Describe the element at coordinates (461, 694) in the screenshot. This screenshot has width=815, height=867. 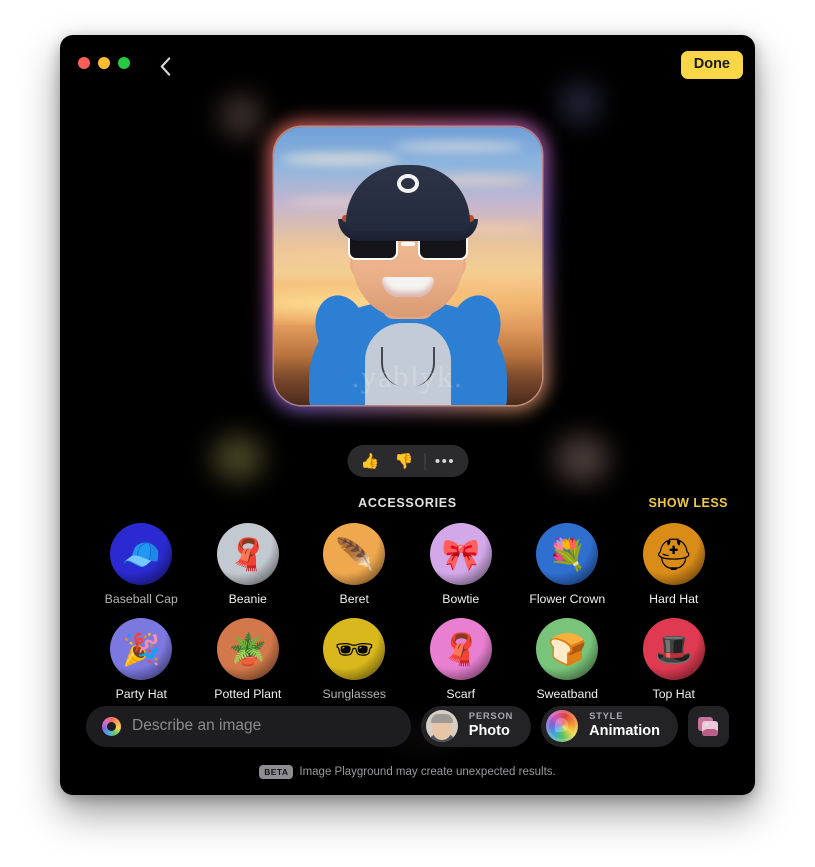
I see `accessory-label: Scarf` at that location.